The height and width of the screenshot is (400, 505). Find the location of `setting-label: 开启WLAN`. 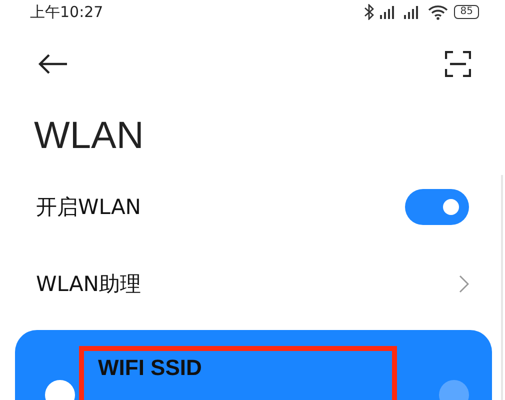

setting-label: 开启WLAN is located at coordinates (89, 207).